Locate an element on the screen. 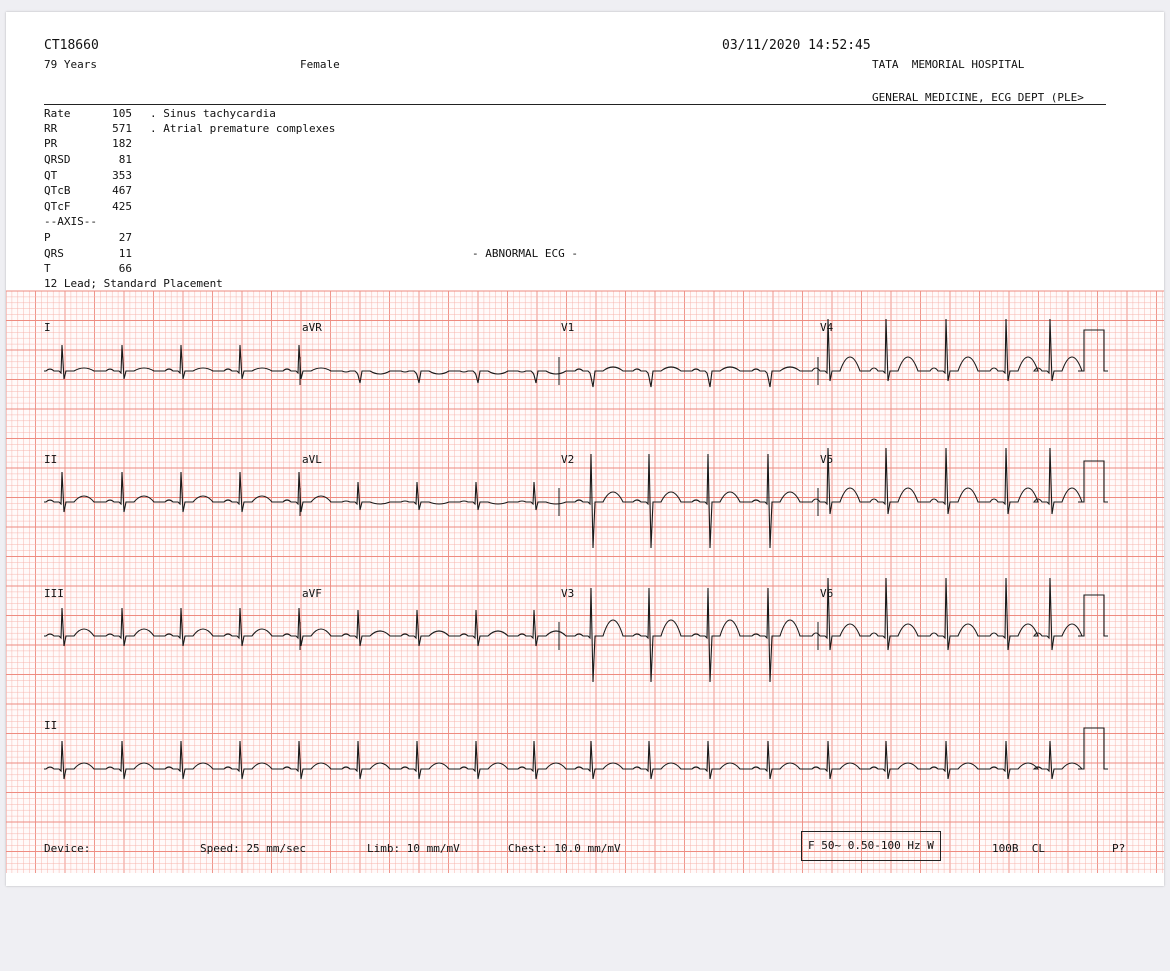  lead-label: aVL is located at coordinates (312, 459).